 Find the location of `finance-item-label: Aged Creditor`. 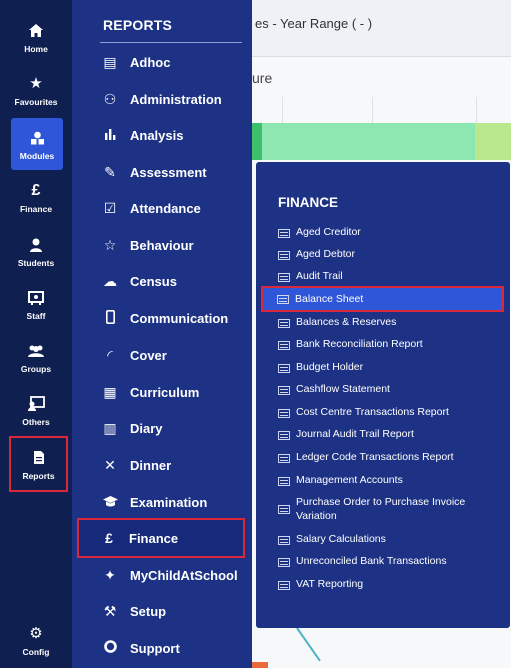

finance-item-label: Aged Creditor is located at coordinates (328, 232).